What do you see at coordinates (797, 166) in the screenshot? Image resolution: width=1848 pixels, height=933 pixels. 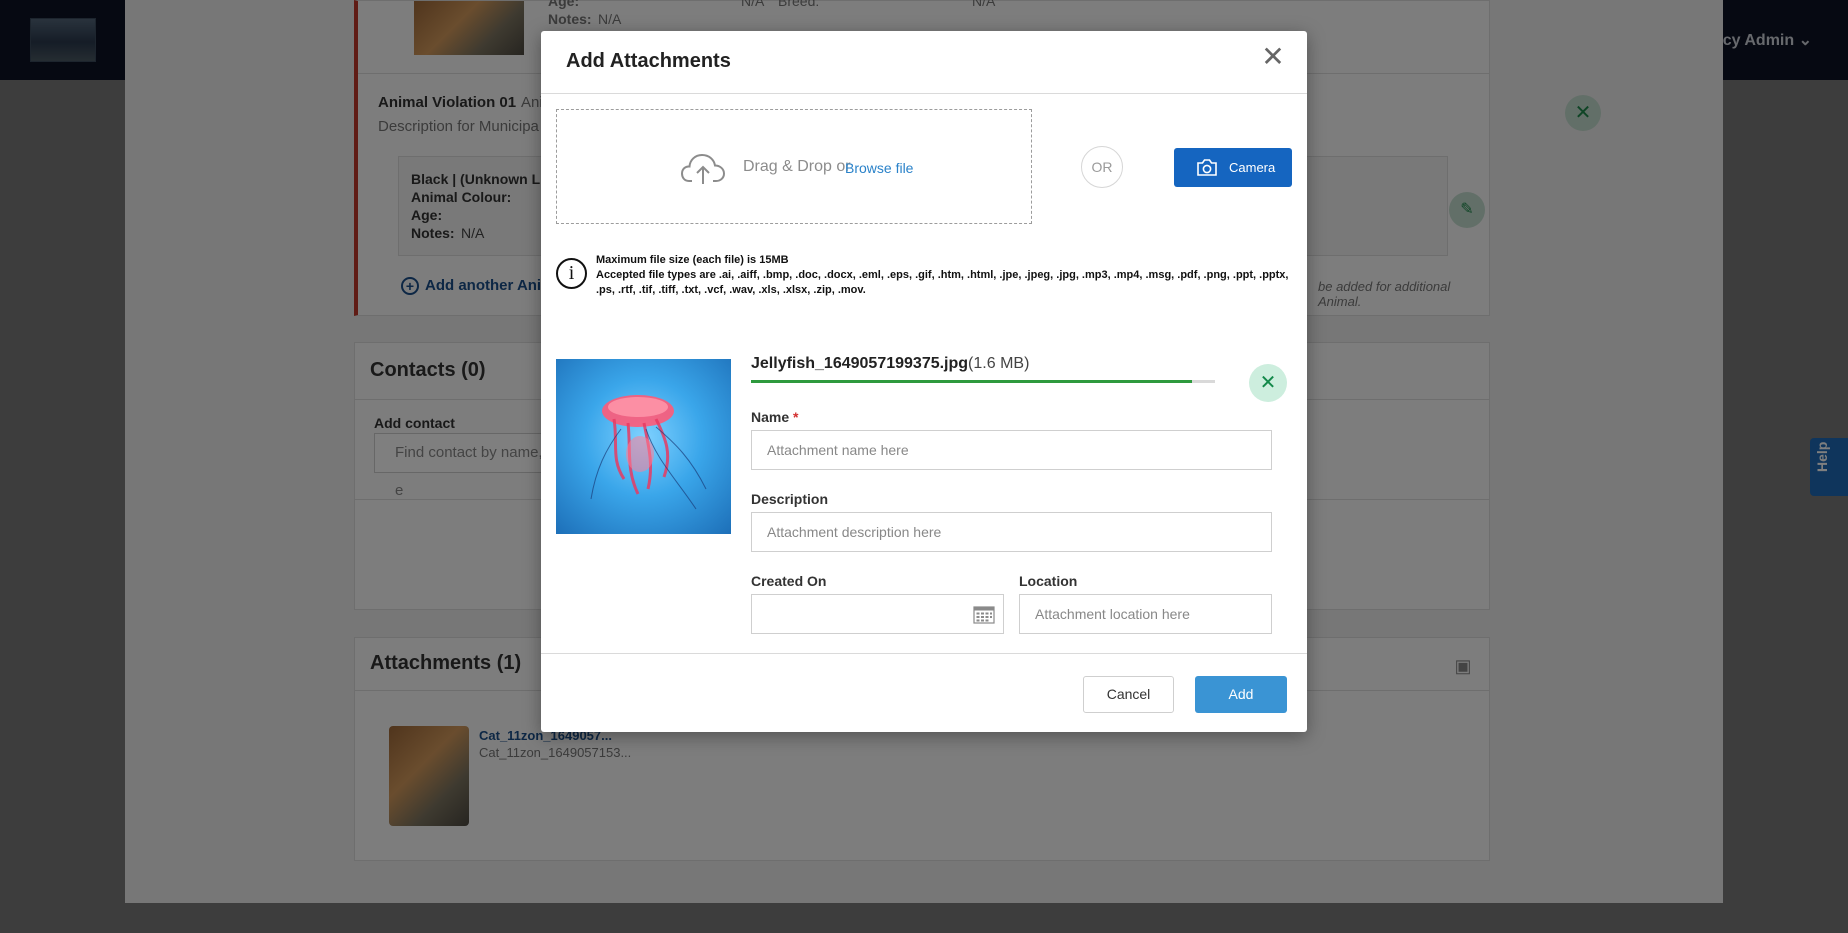 I see `drag-drop-text: Drag & Drop or` at bounding box center [797, 166].